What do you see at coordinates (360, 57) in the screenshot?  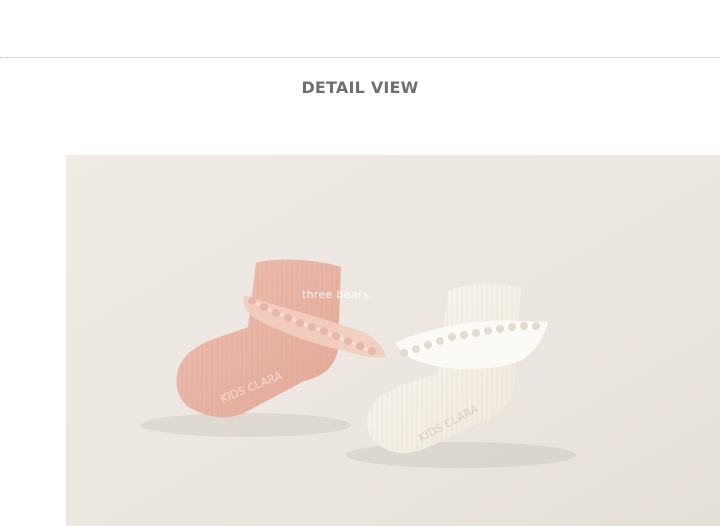 I see `dotted-divider` at bounding box center [360, 57].